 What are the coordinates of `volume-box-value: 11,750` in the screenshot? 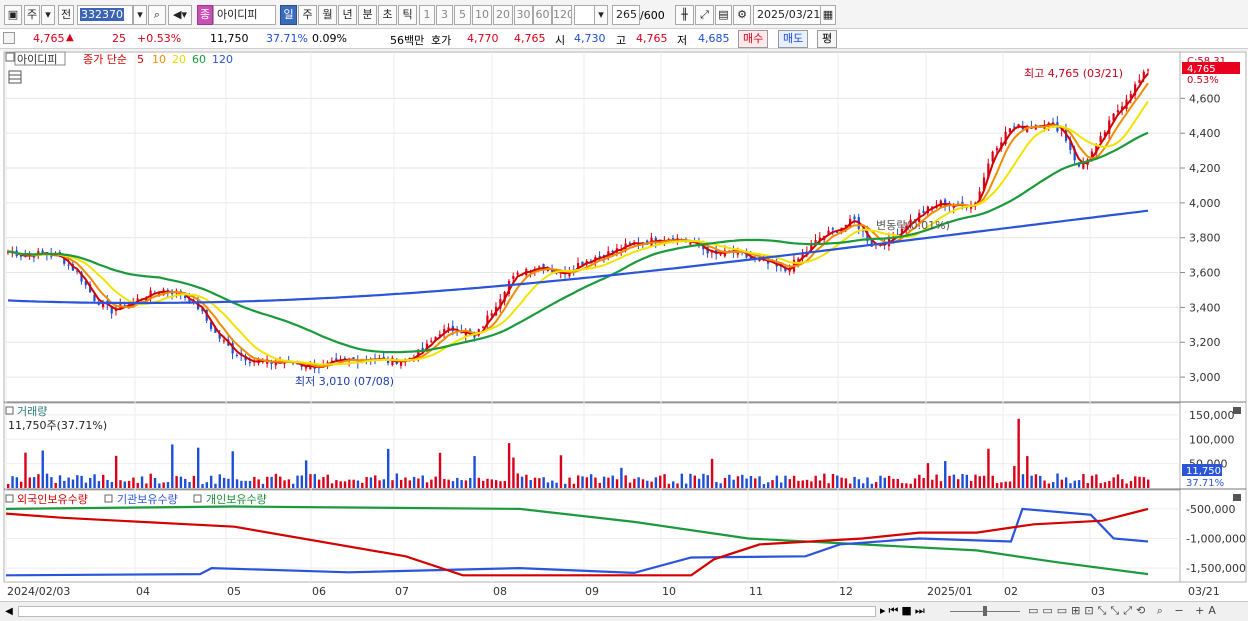 It's located at (1203, 471).